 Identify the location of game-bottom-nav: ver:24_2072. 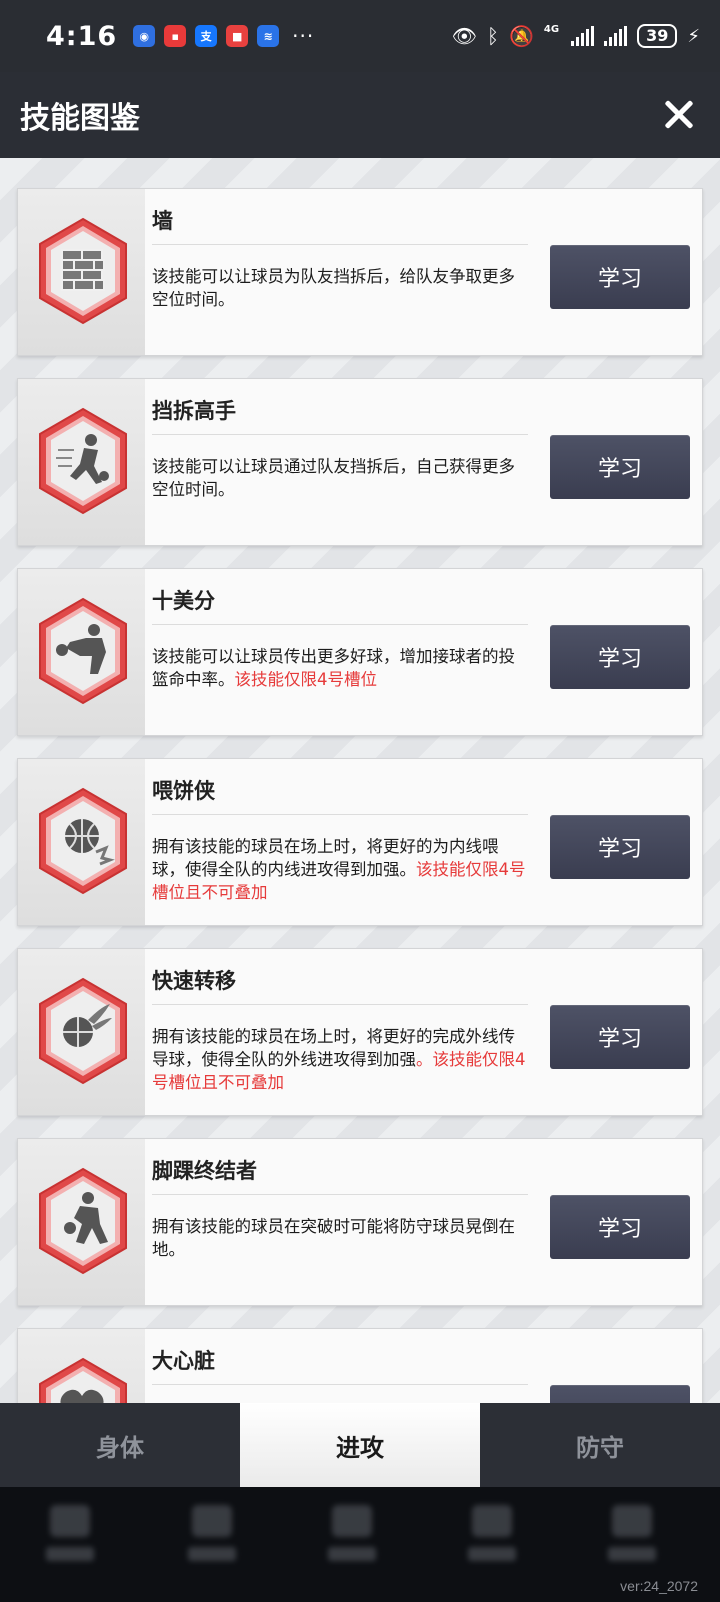
(360, 1544).